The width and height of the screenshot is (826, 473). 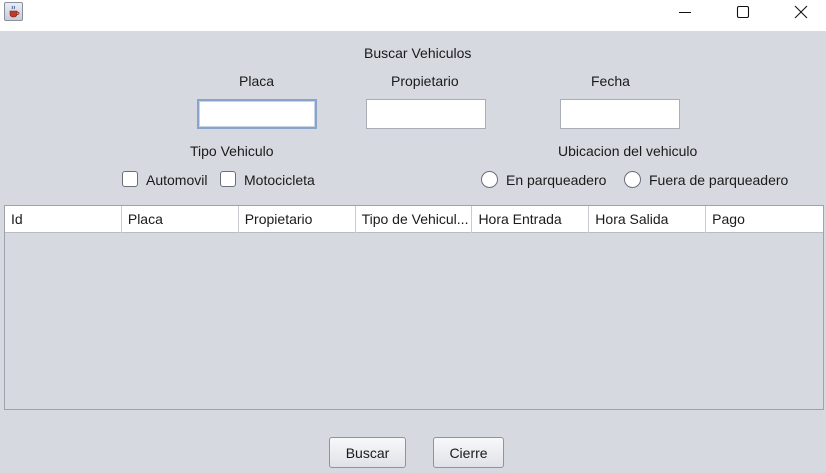 I want to click on close-icon, so click(x=801, y=12).